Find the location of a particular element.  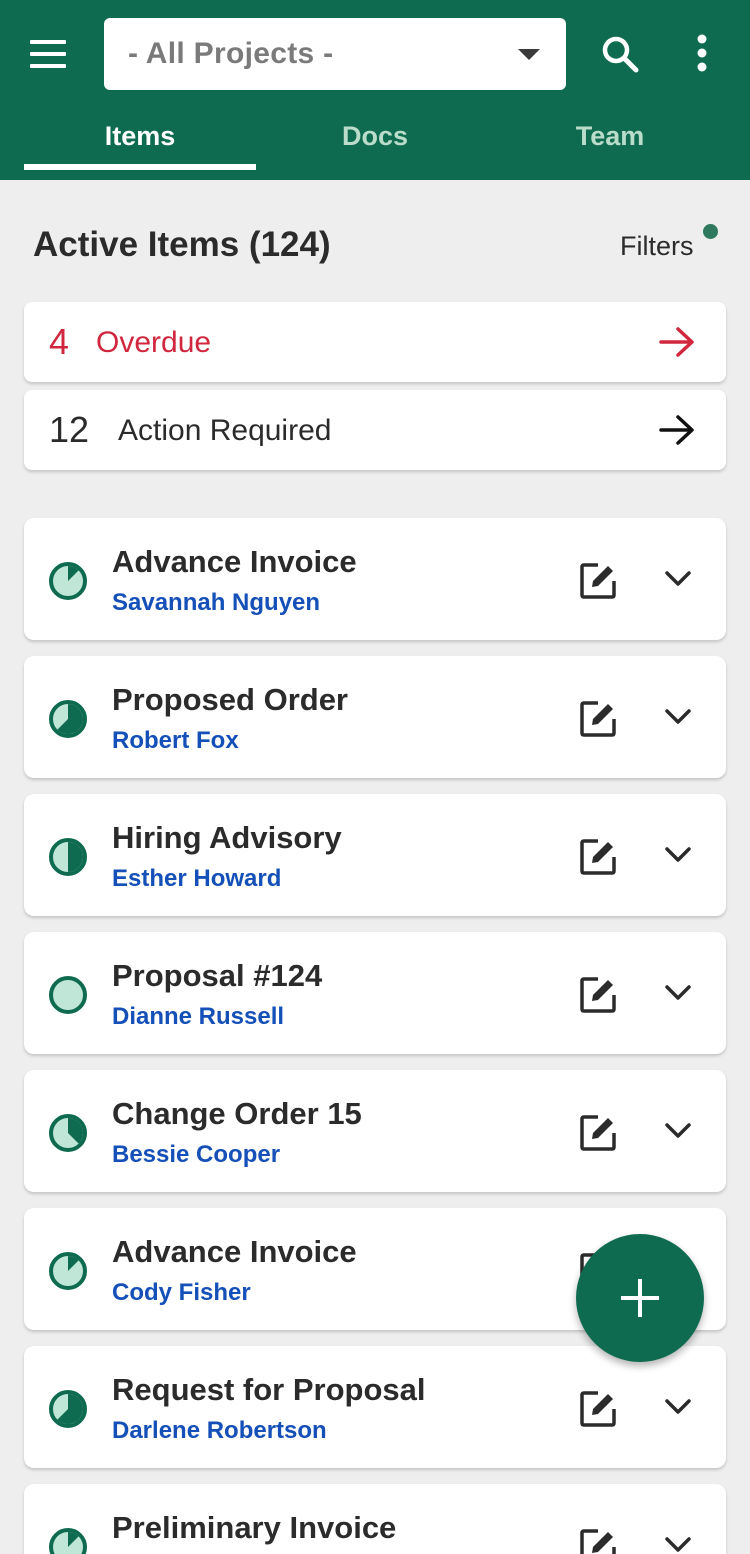

item-assignee-link: Esther Howard is located at coordinates (196, 879).